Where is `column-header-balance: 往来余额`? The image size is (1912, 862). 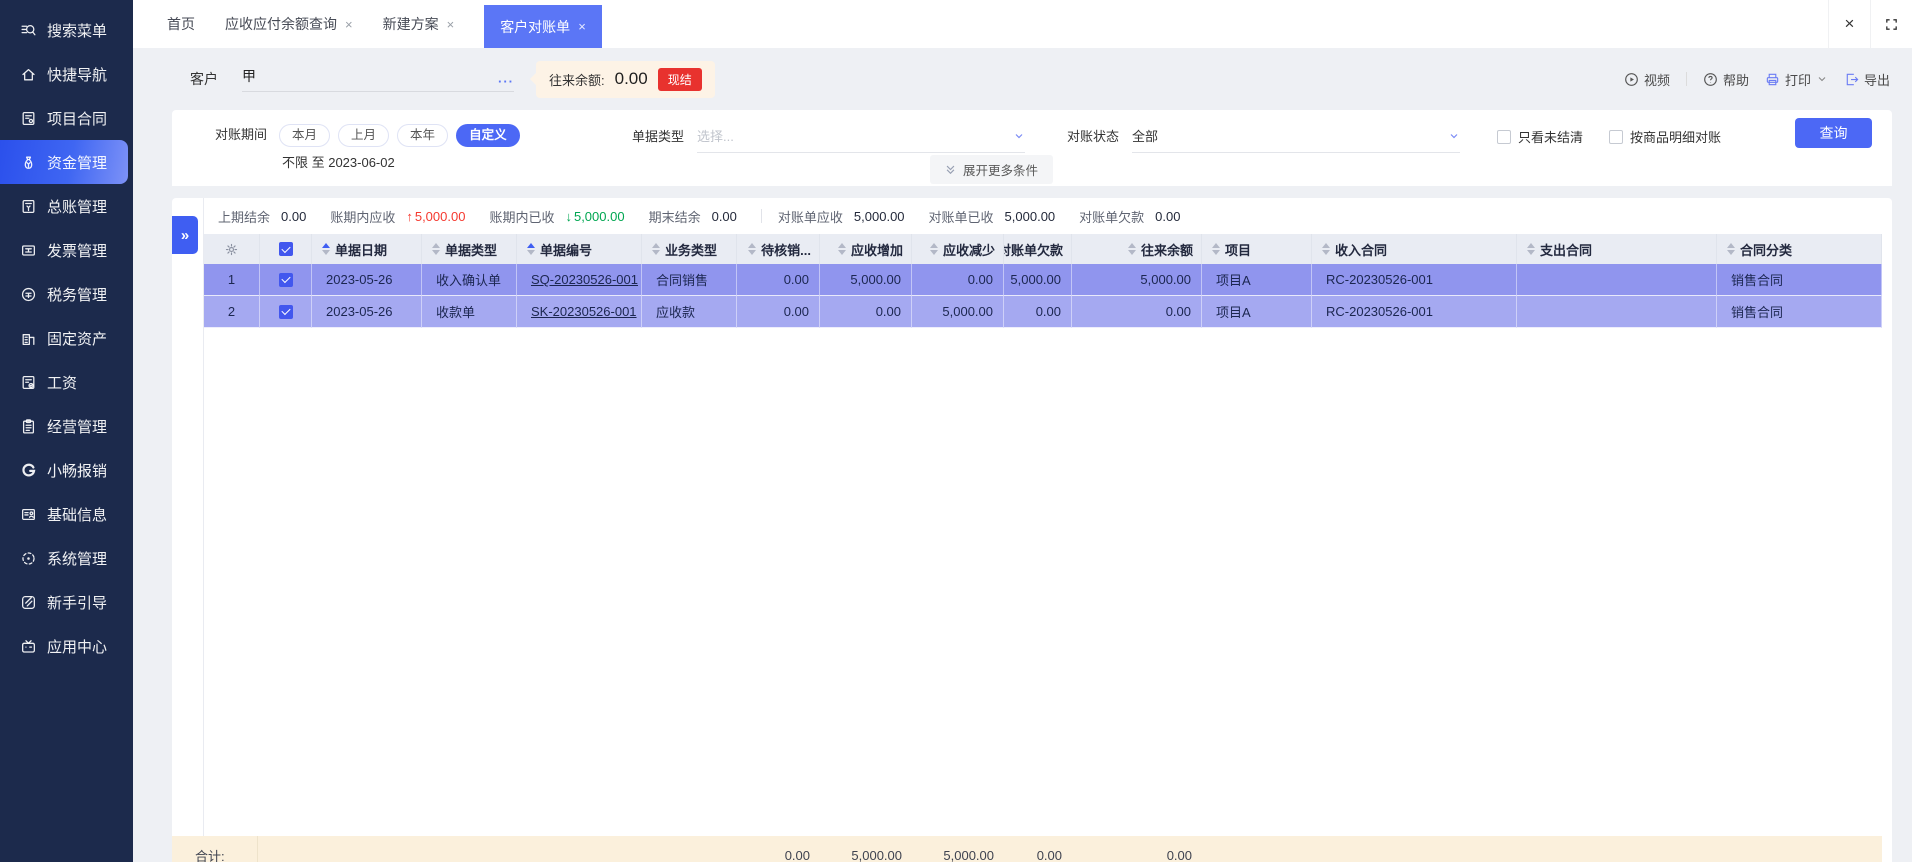 column-header-balance: 往来余额 is located at coordinates (1137, 249).